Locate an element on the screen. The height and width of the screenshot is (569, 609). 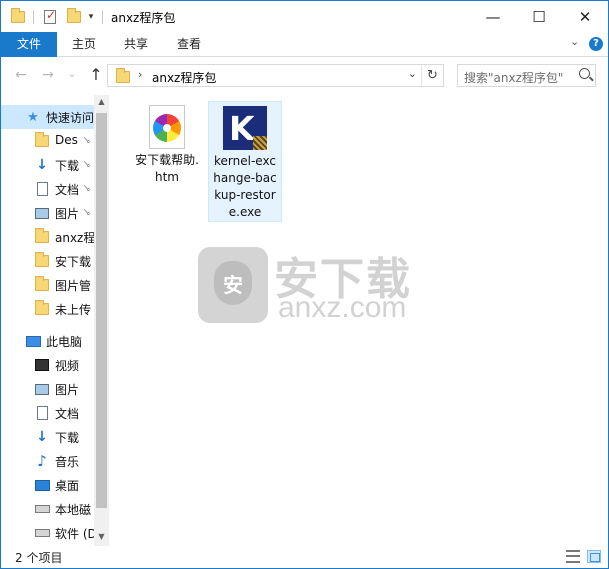
tab-home: 主页 is located at coordinates (84, 44).